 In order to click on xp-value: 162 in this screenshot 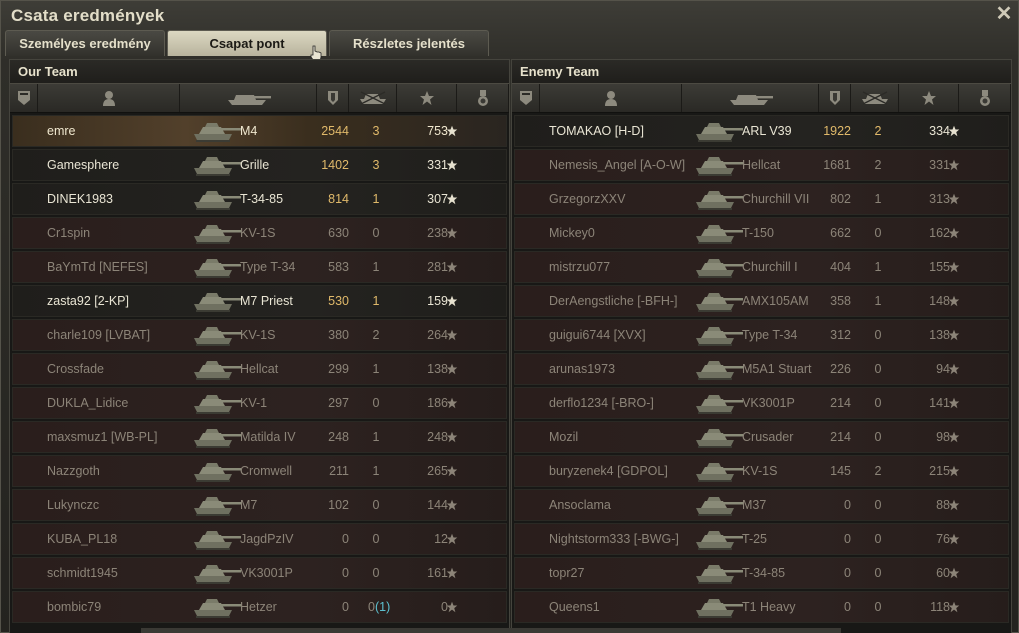, I will do `click(939, 233)`.